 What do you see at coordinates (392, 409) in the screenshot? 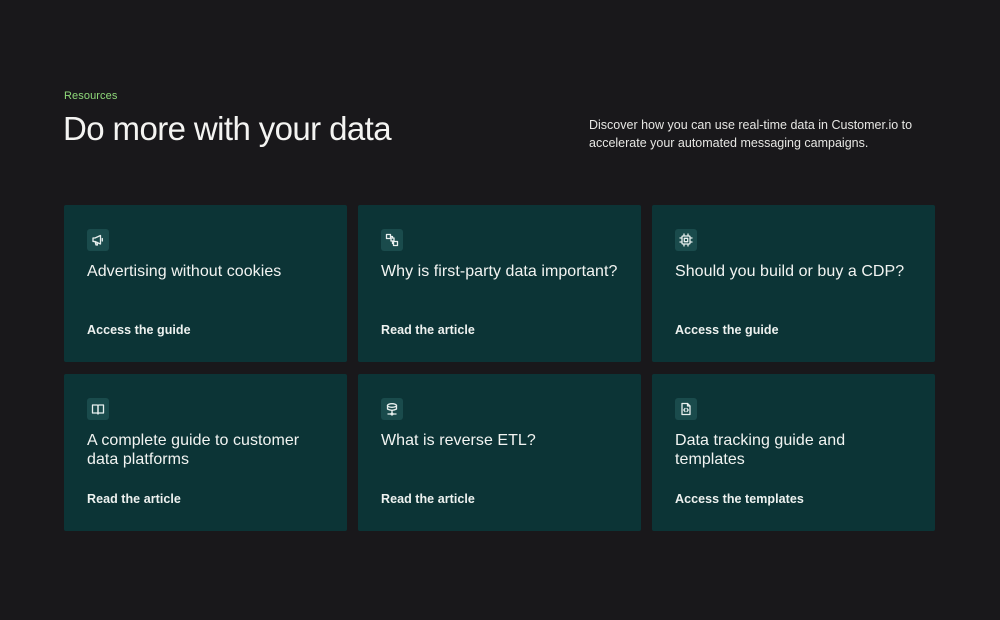
I see `database-icon` at bounding box center [392, 409].